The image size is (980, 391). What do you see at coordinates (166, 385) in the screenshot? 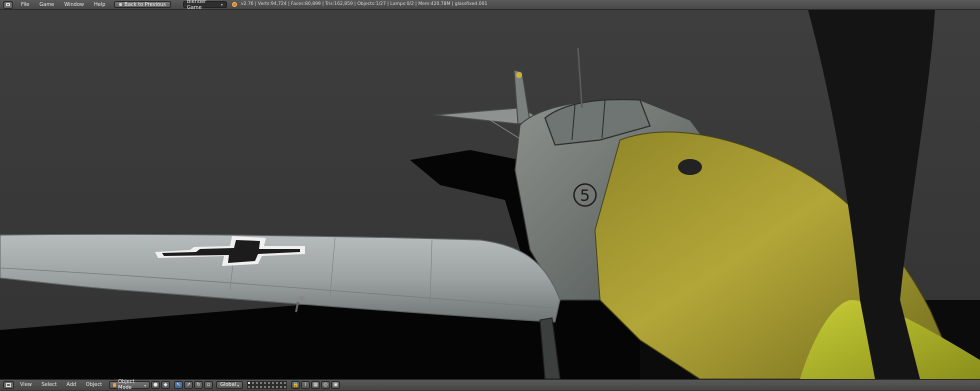
I see `pivot-point-button: ◆` at bounding box center [166, 385].